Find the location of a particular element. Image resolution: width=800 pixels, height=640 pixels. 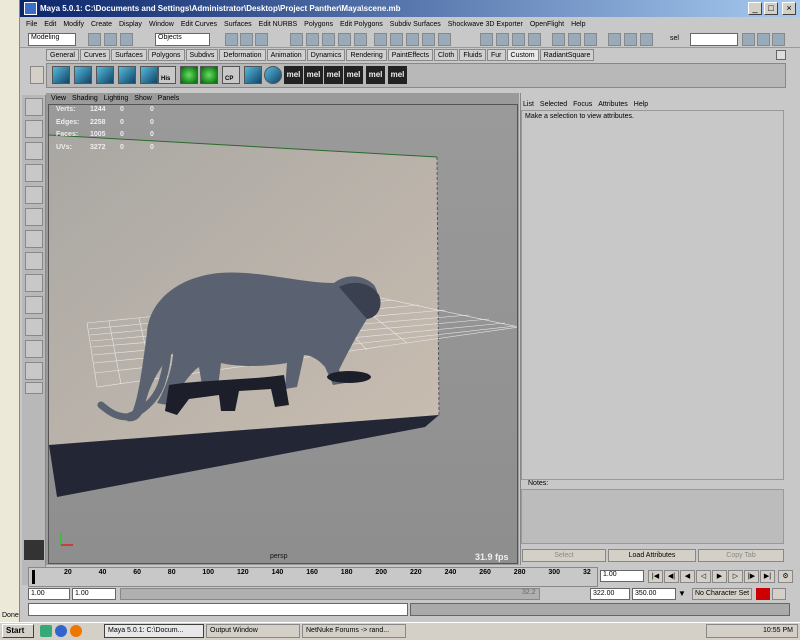

playback-start-field: 1.00 is located at coordinates (94, 594).